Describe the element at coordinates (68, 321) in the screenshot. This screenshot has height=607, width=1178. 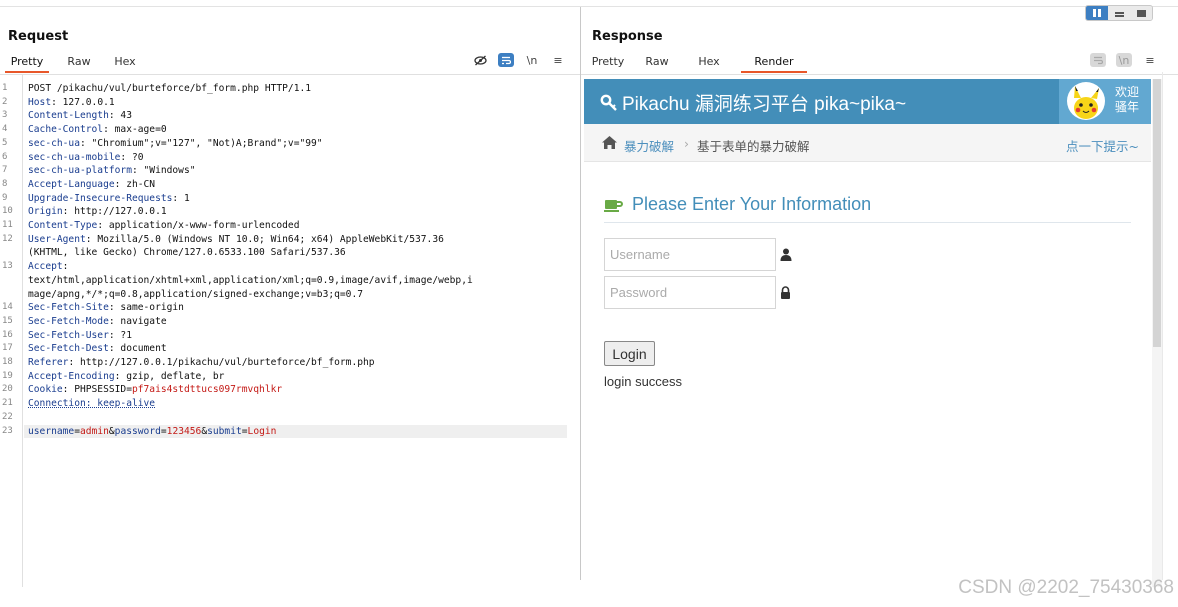
I see `code-token: Sec-Fetch-Mode` at that location.